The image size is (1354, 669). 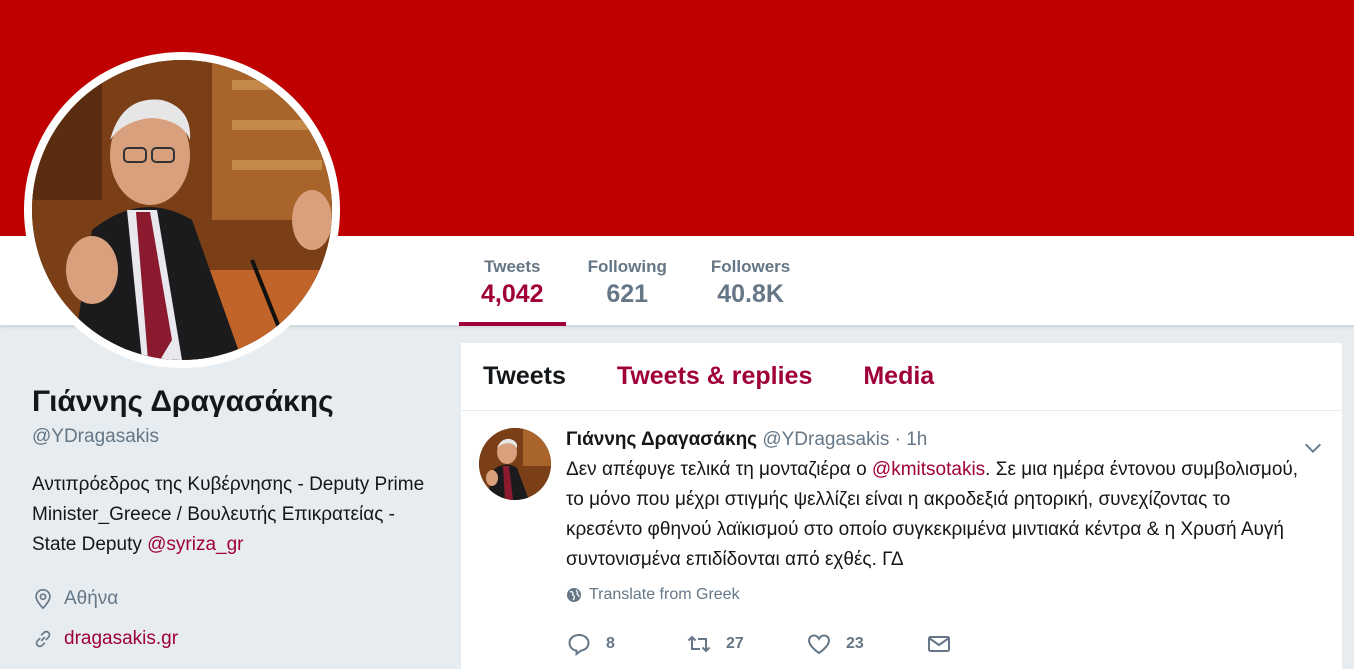 What do you see at coordinates (699, 644) in the screenshot?
I see `retweet-icon` at bounding box center [699, 644].